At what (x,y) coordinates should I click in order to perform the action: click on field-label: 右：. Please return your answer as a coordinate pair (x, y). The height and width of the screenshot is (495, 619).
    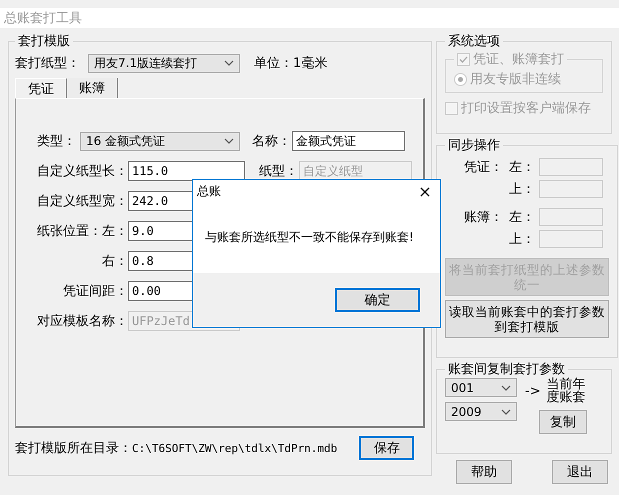
    Looking at the image, I should click on (114, 261).